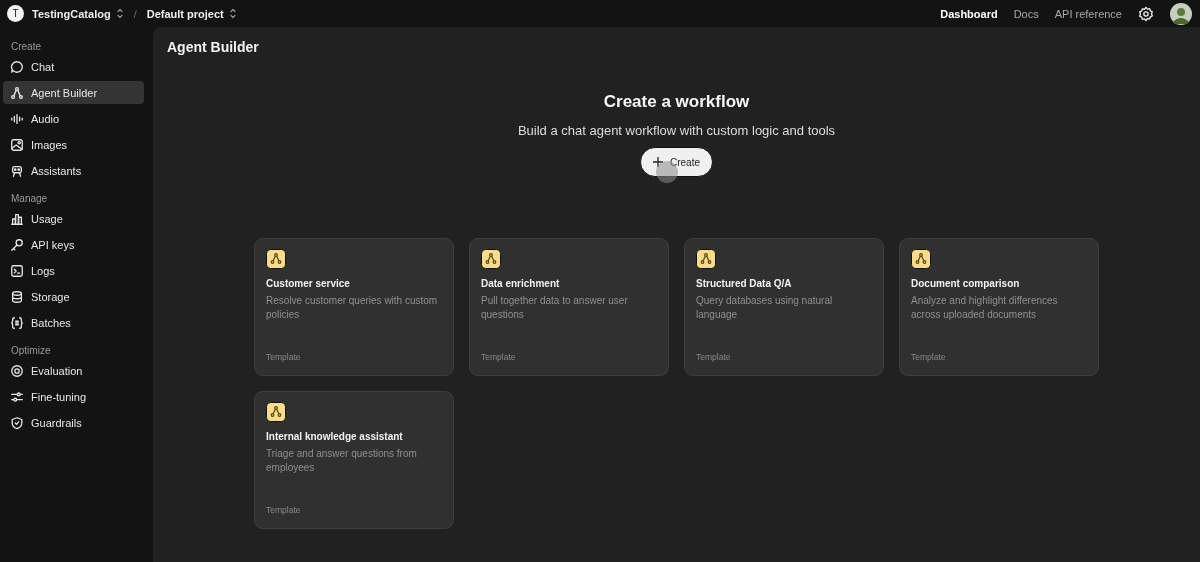 This screenshot has height=562, width=1200. I want to click on card-description: Resolve customer queries with custom policies, so click(352, 308).